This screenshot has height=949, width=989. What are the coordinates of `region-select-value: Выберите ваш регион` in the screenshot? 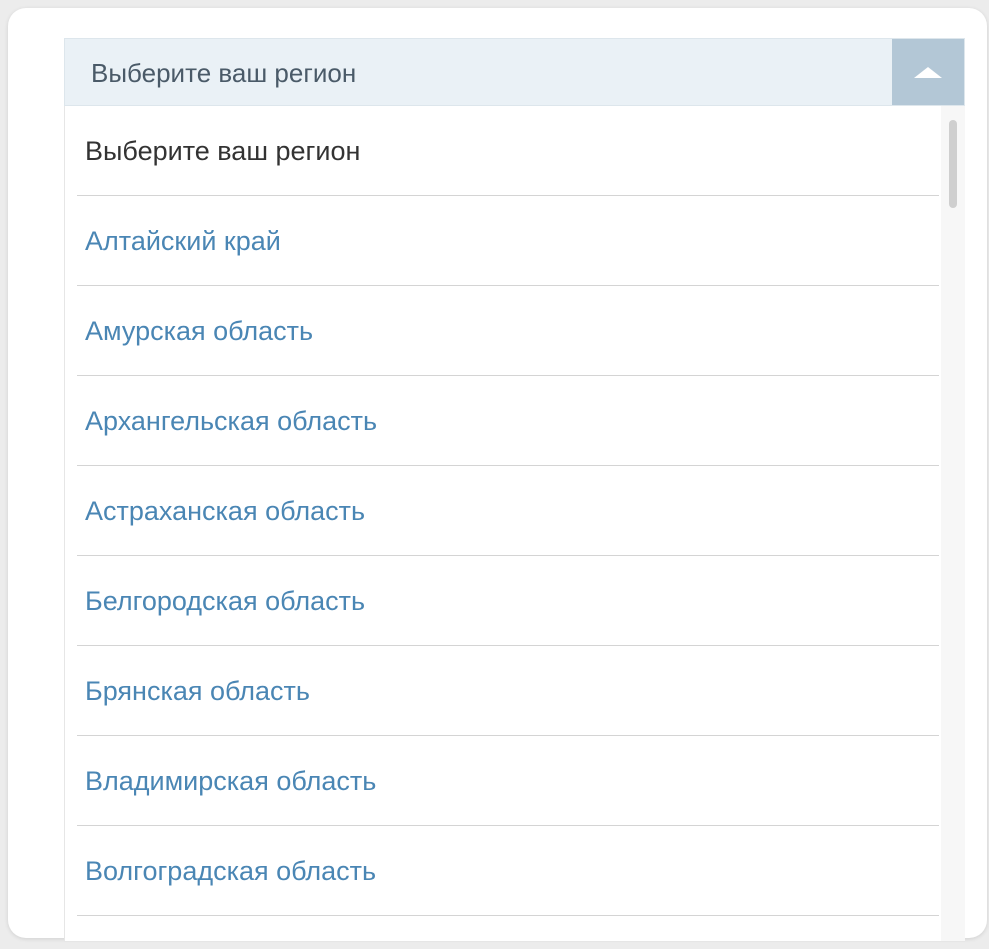 It's located at (224, 73).